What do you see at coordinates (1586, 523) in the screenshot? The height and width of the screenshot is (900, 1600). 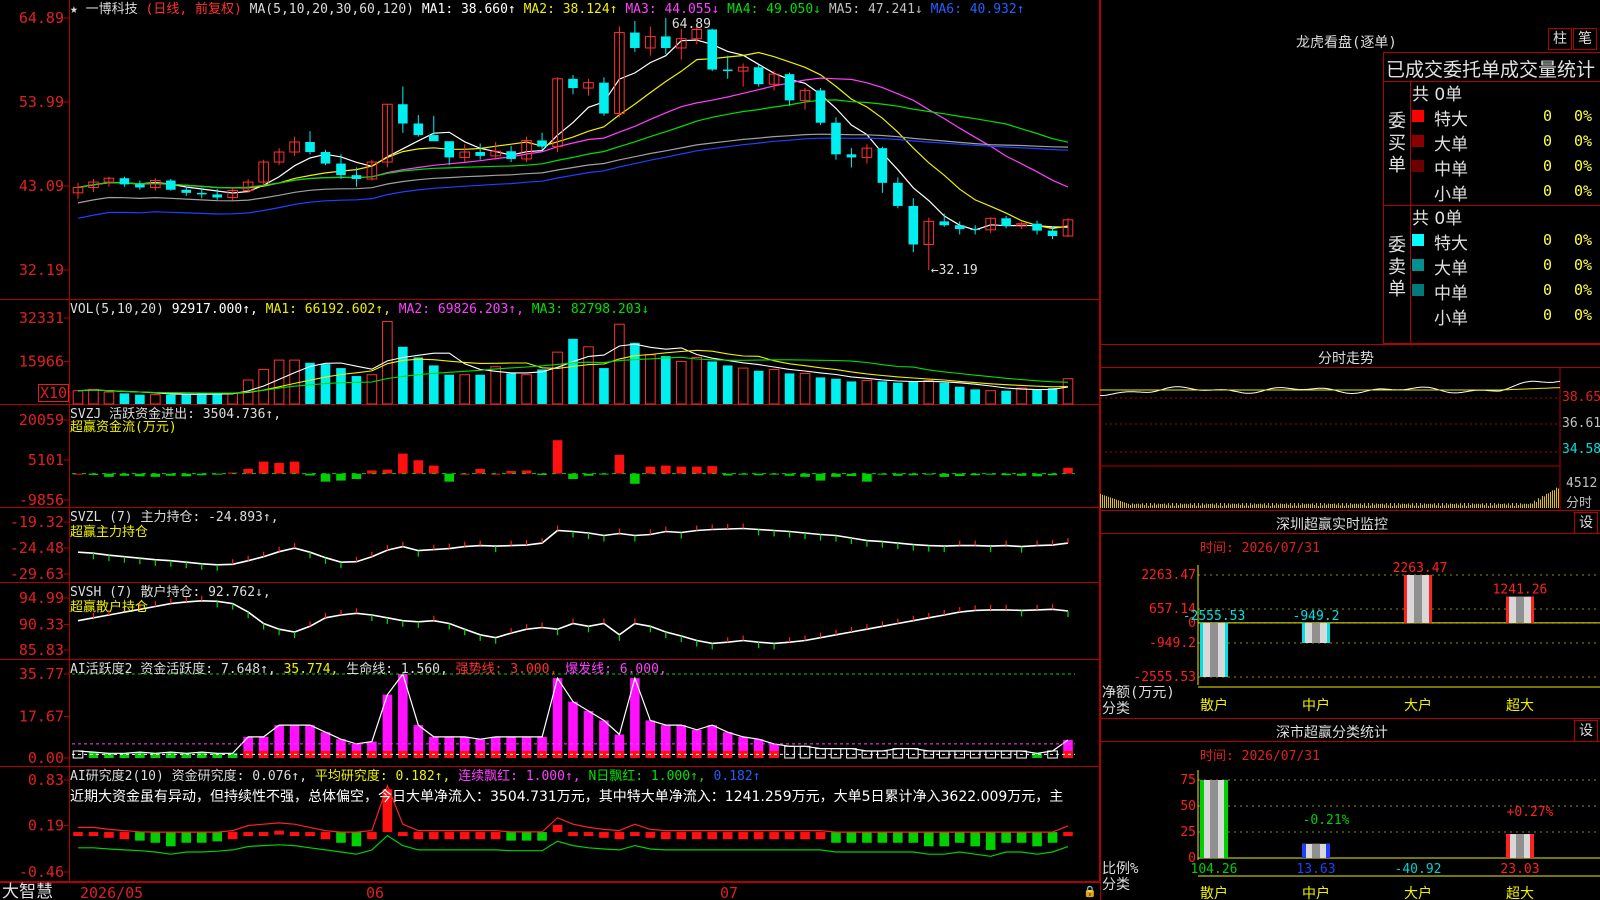 I see `monitor-settings-button: 设` at bounding box center [1586, 523].